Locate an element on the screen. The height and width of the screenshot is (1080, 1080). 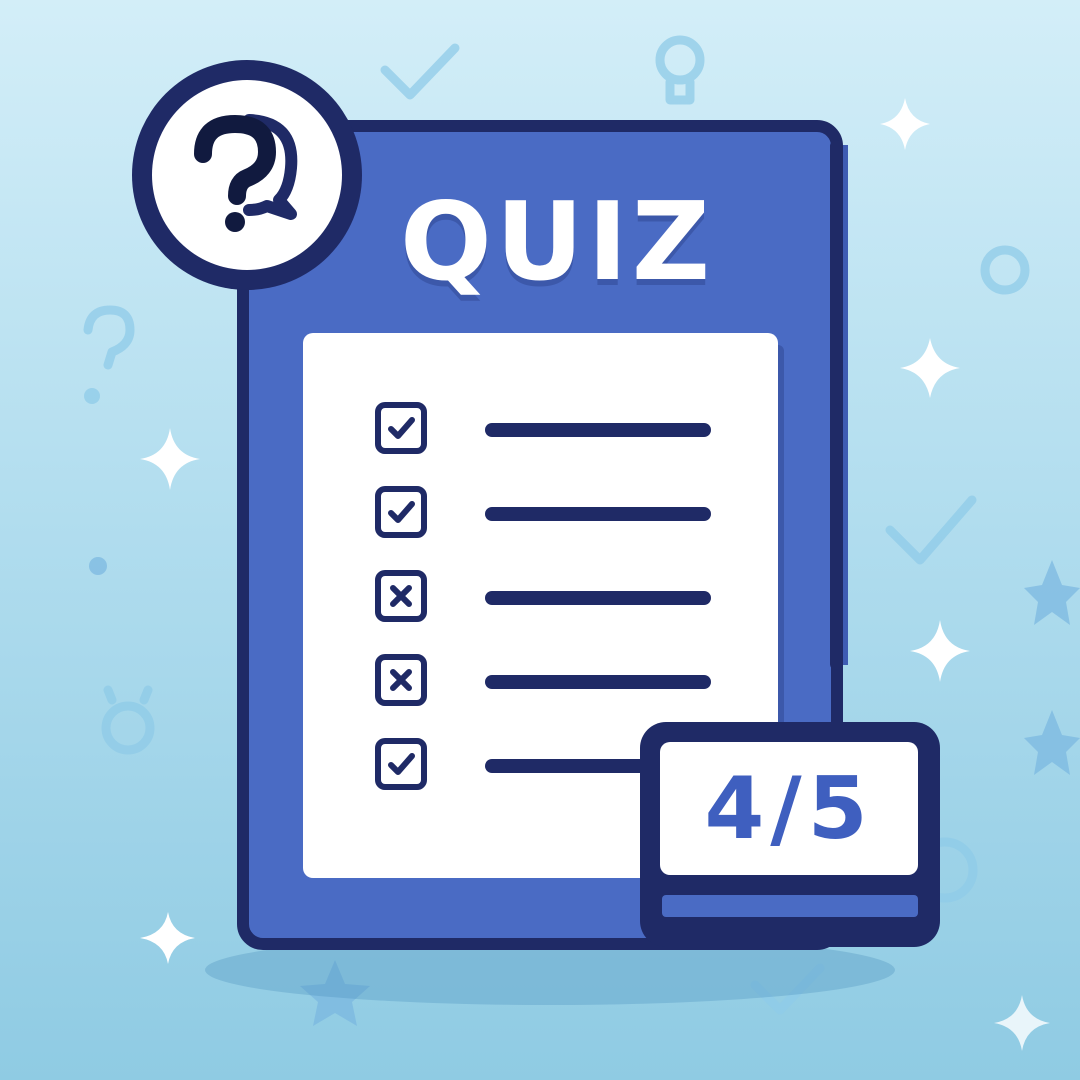
score-badge-strip is located at coordinates (790, 906).